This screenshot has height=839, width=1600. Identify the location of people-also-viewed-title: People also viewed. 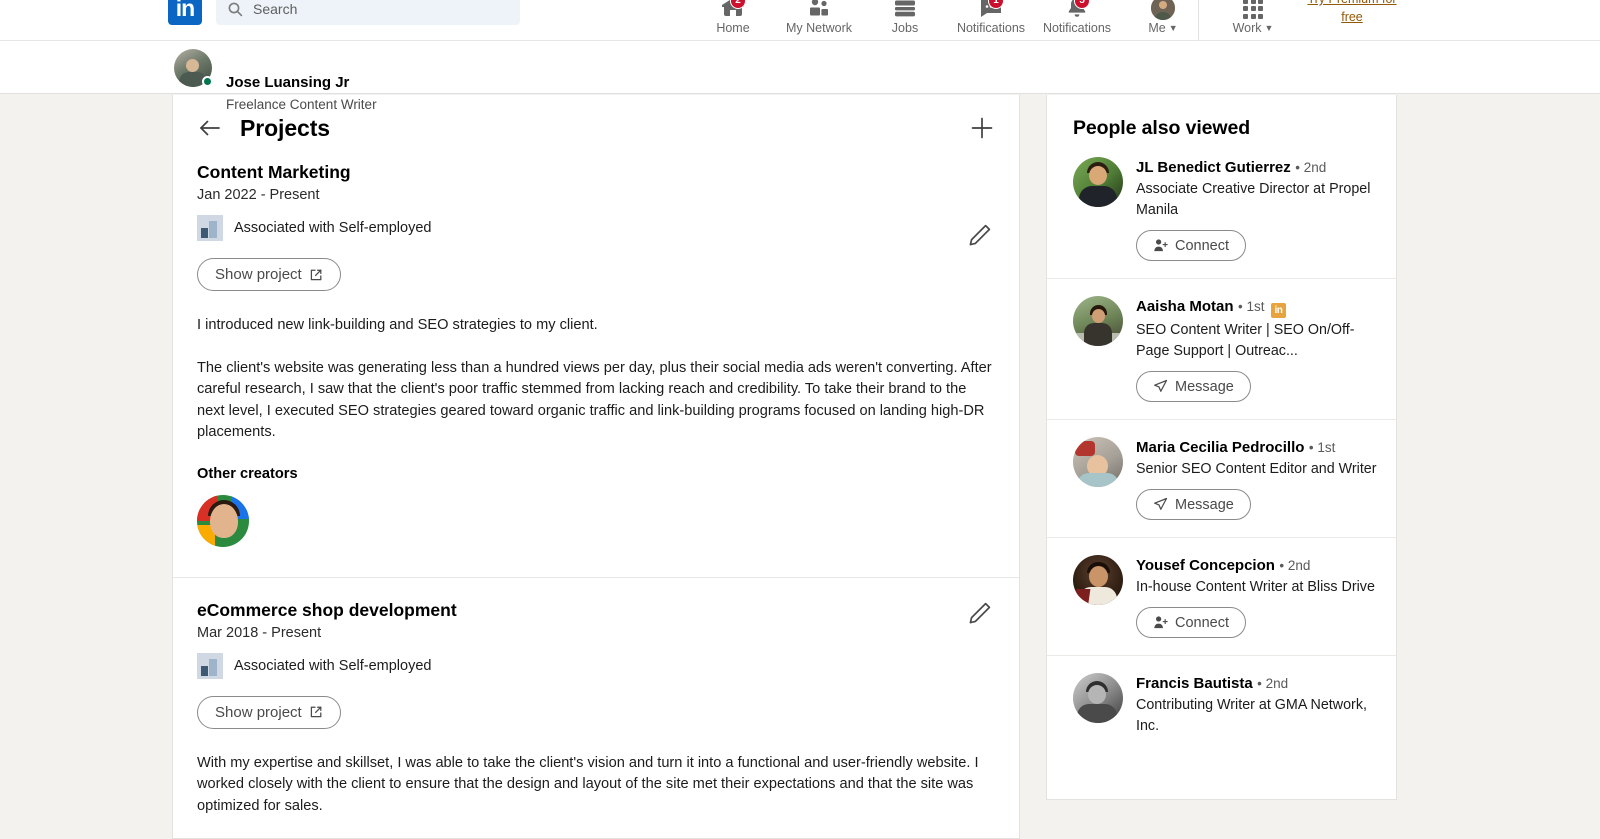
(1162, 128).